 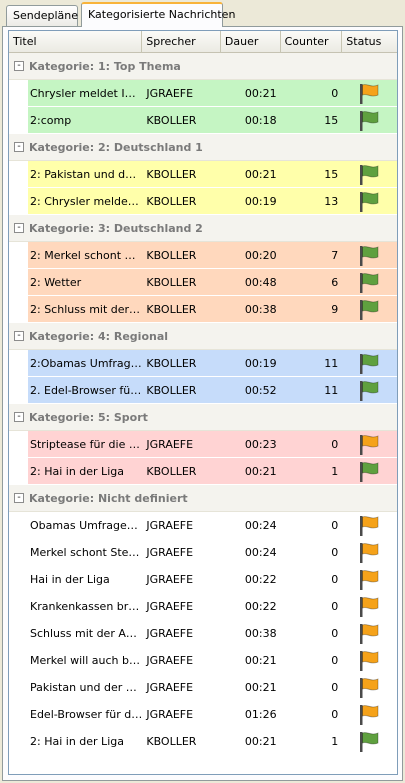 I want to click on table-row: Obamas UmfragewerteJGRAEFE 00:24 0, so click(x=212, y=525).